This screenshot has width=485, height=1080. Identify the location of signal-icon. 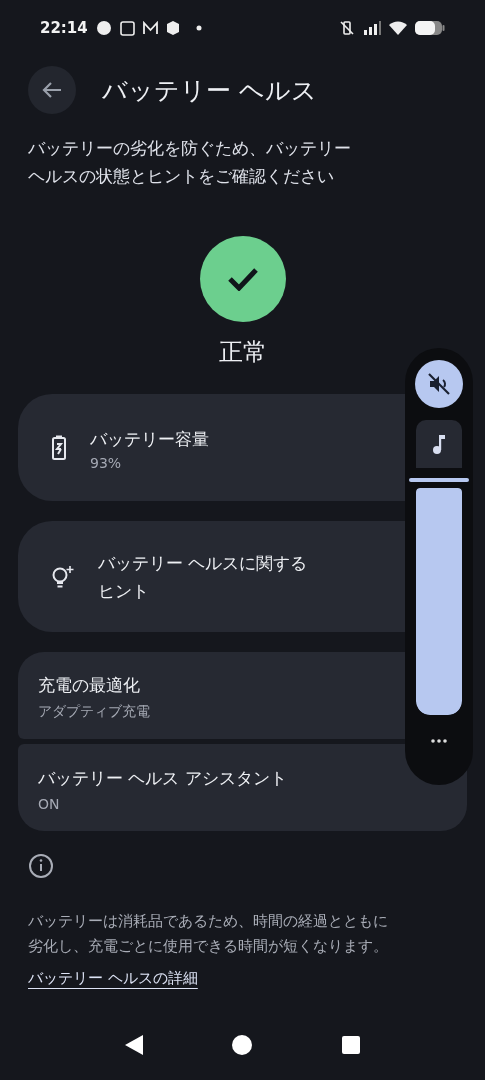
(372, 28).